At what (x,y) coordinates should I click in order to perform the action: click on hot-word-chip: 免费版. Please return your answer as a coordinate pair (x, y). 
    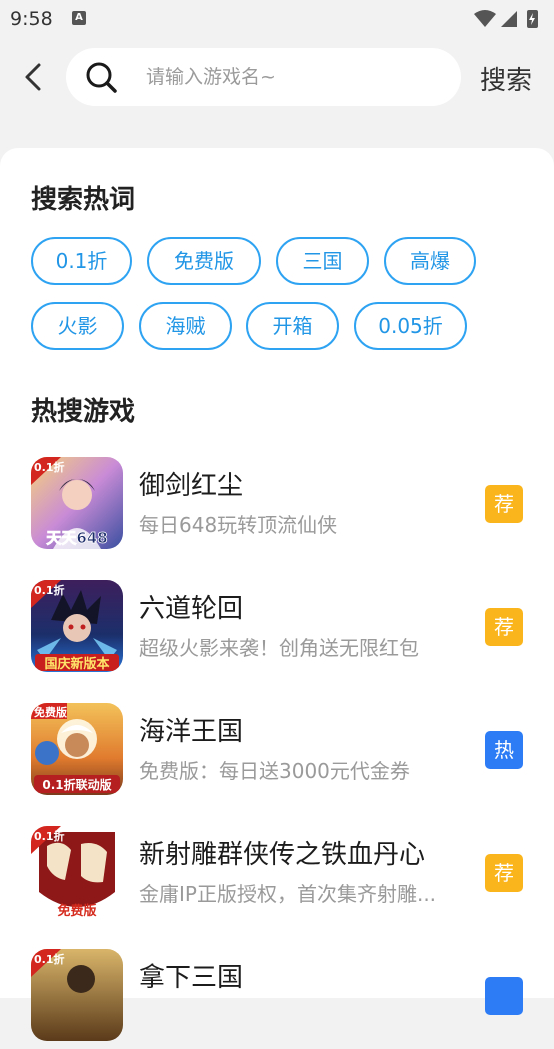
    Looking at the image, I should click on (204, 261).